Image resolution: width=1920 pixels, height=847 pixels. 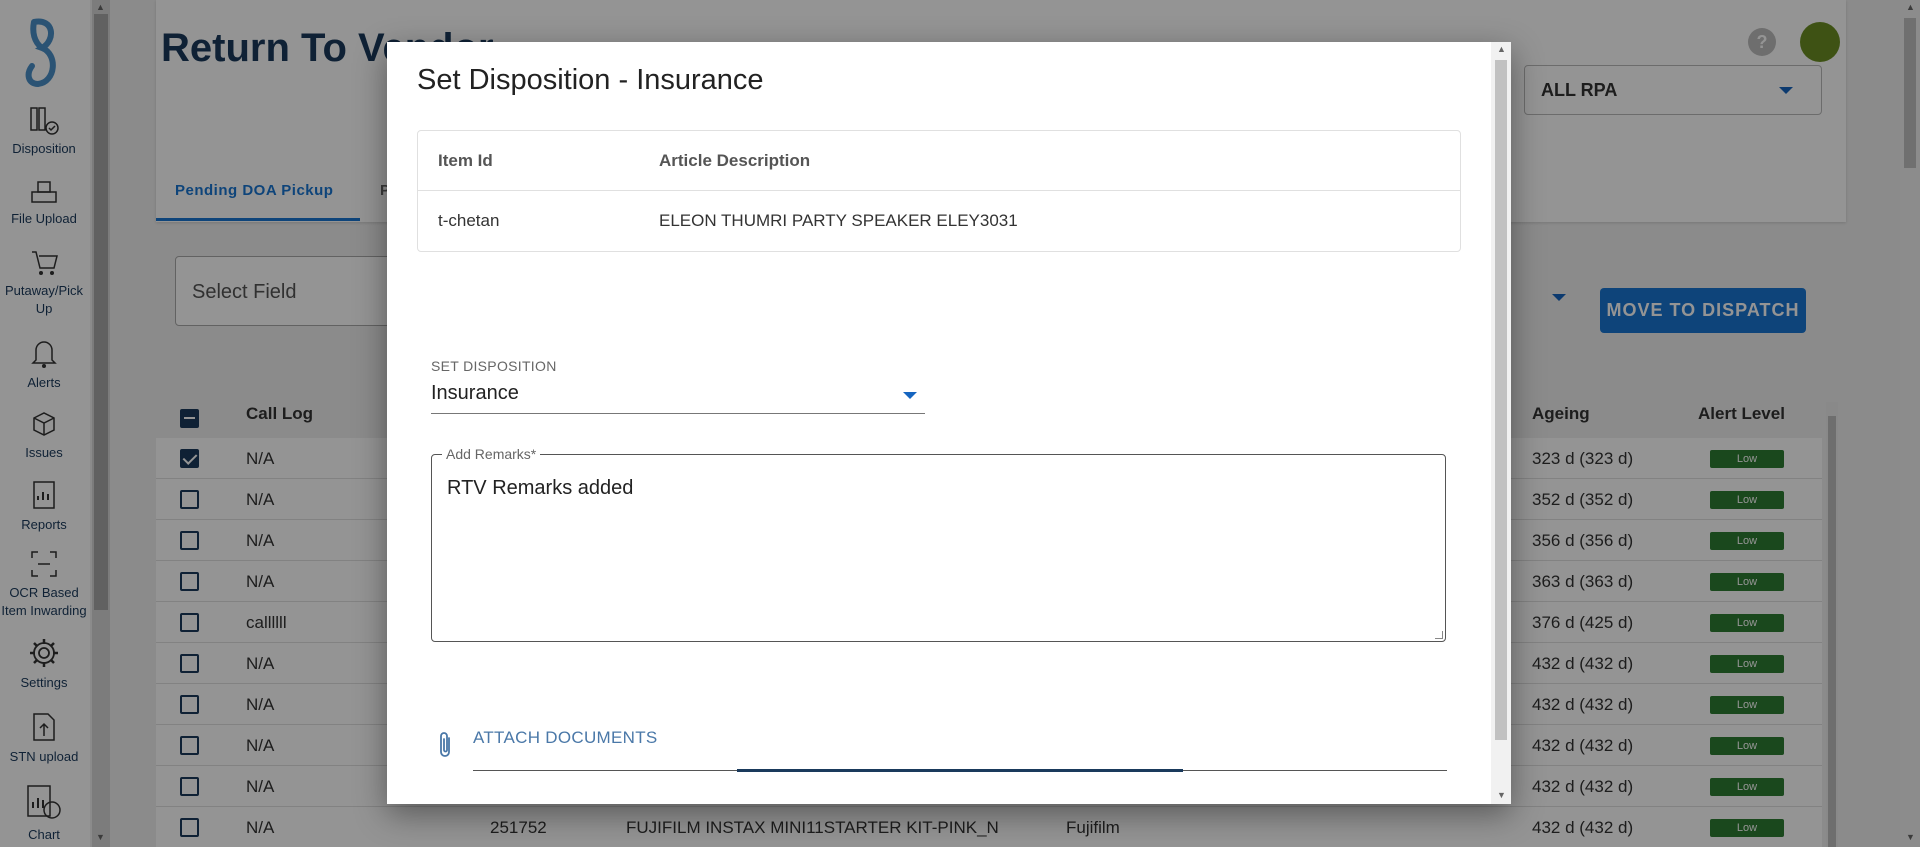 What do you see at coordinates (735, 160) in the screenshot?
I see `column-header-article-description: Article Description` at bounding box center [735, 160].